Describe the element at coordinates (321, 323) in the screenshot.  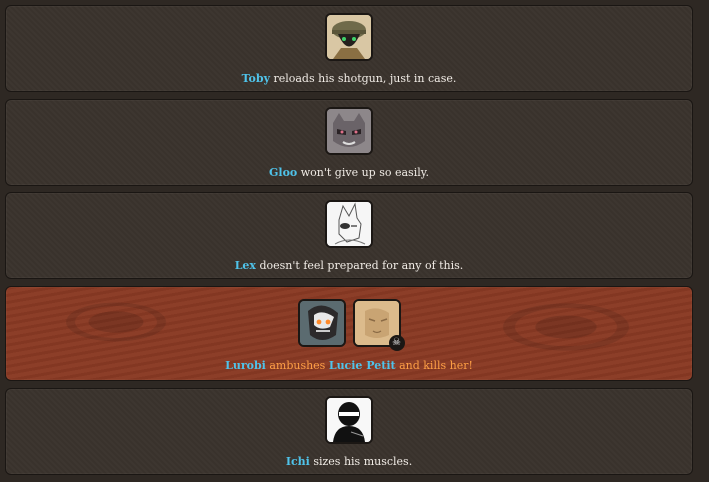
I see `lurobi-avatar` at that location.